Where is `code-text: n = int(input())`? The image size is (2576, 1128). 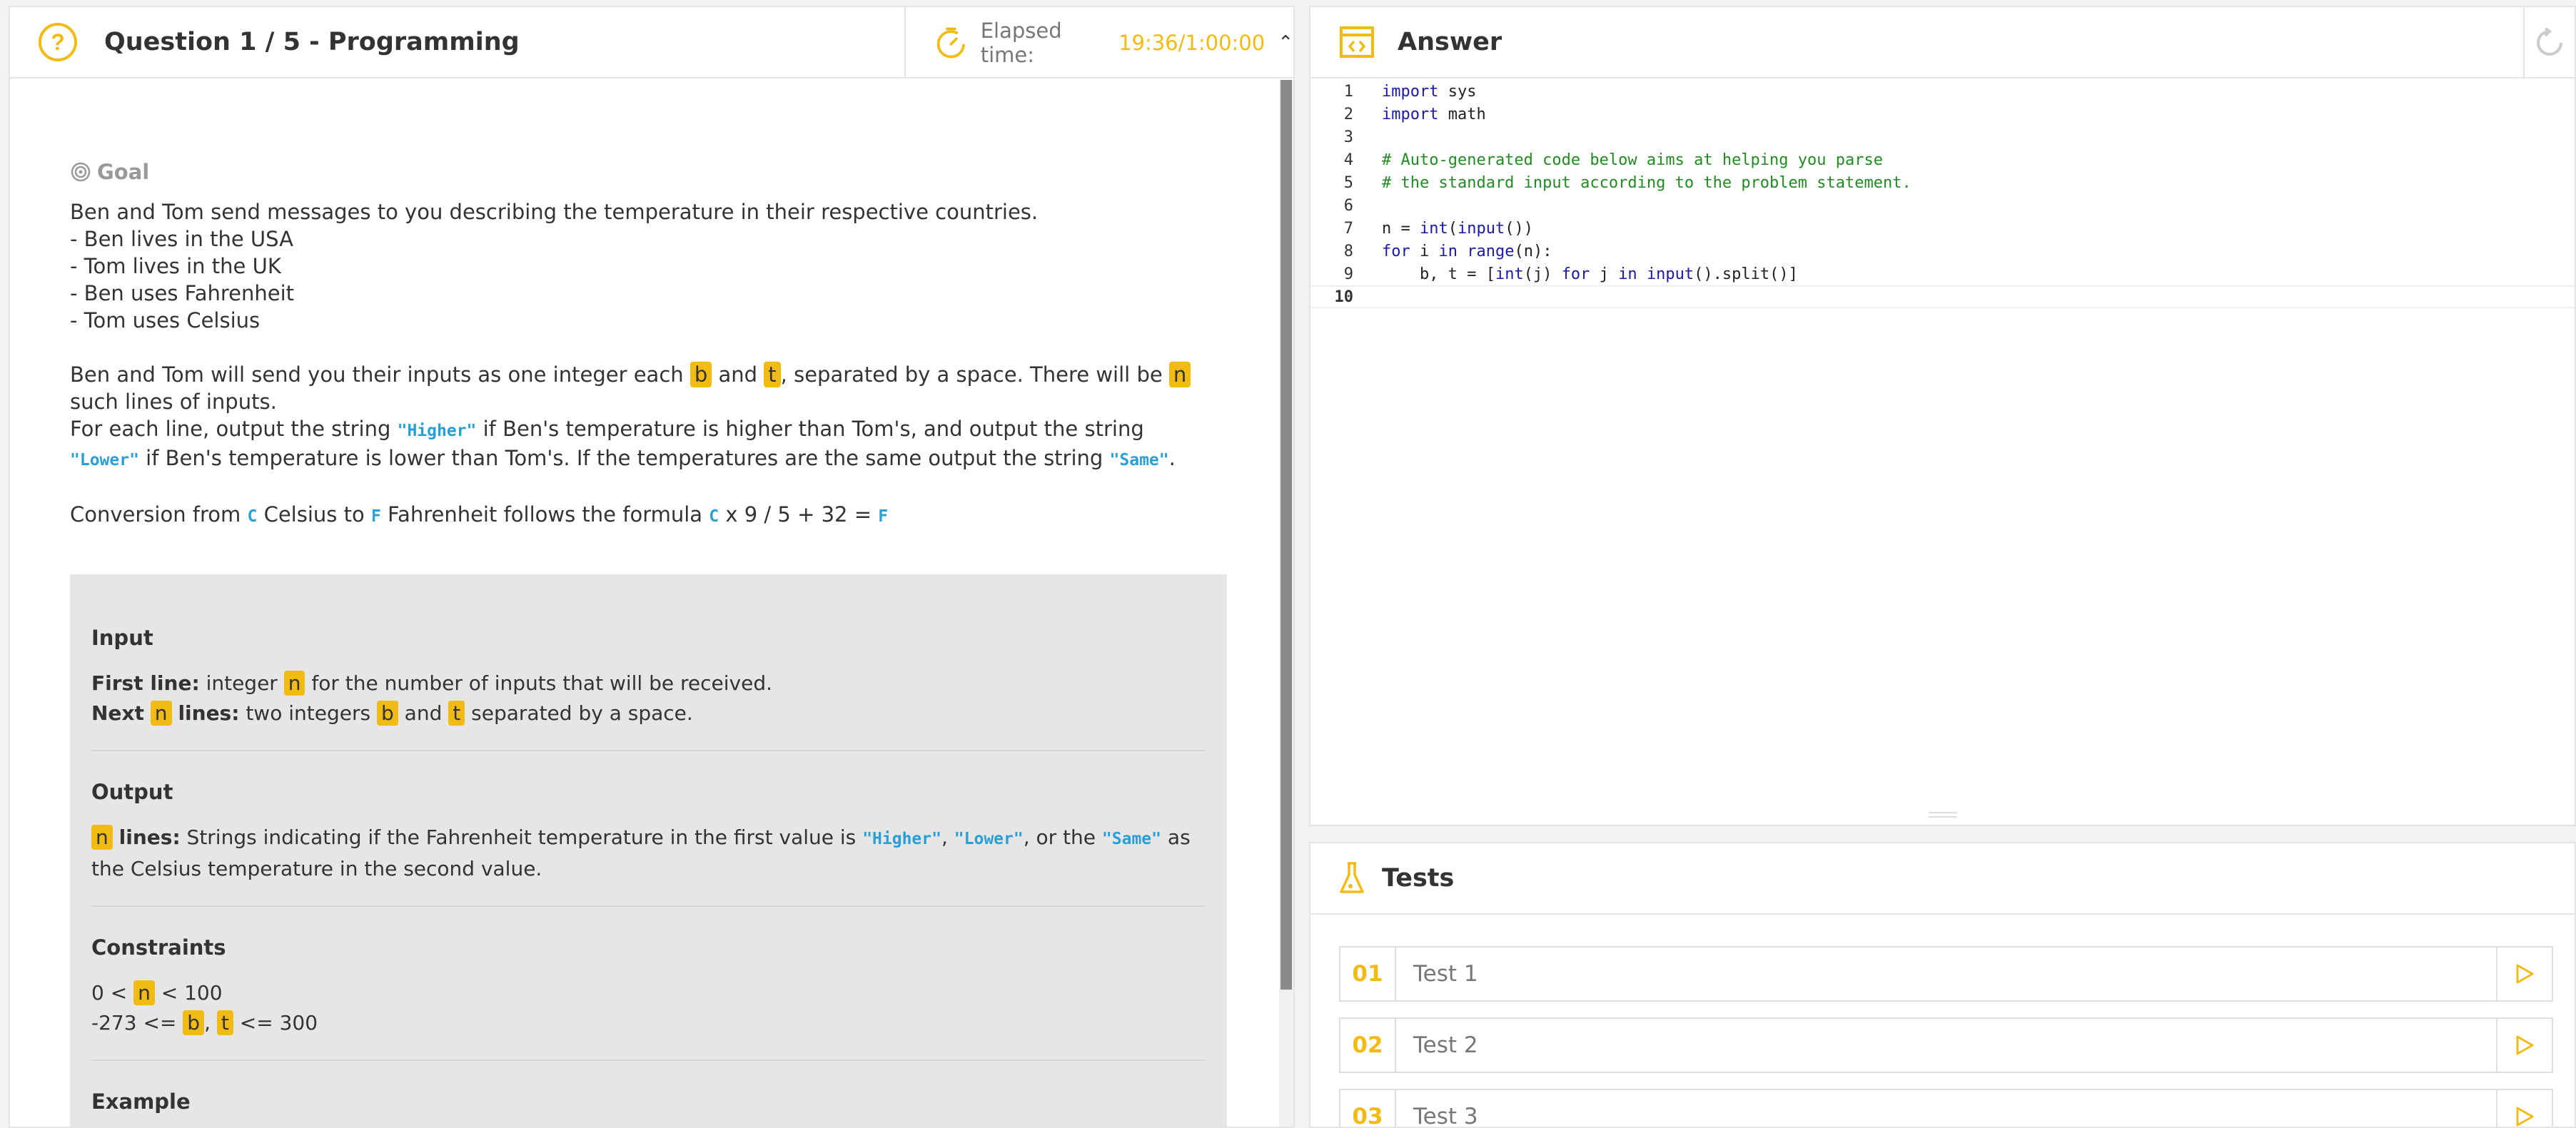 code-text: n = int(input()) is located at coordinates (1457, 229).